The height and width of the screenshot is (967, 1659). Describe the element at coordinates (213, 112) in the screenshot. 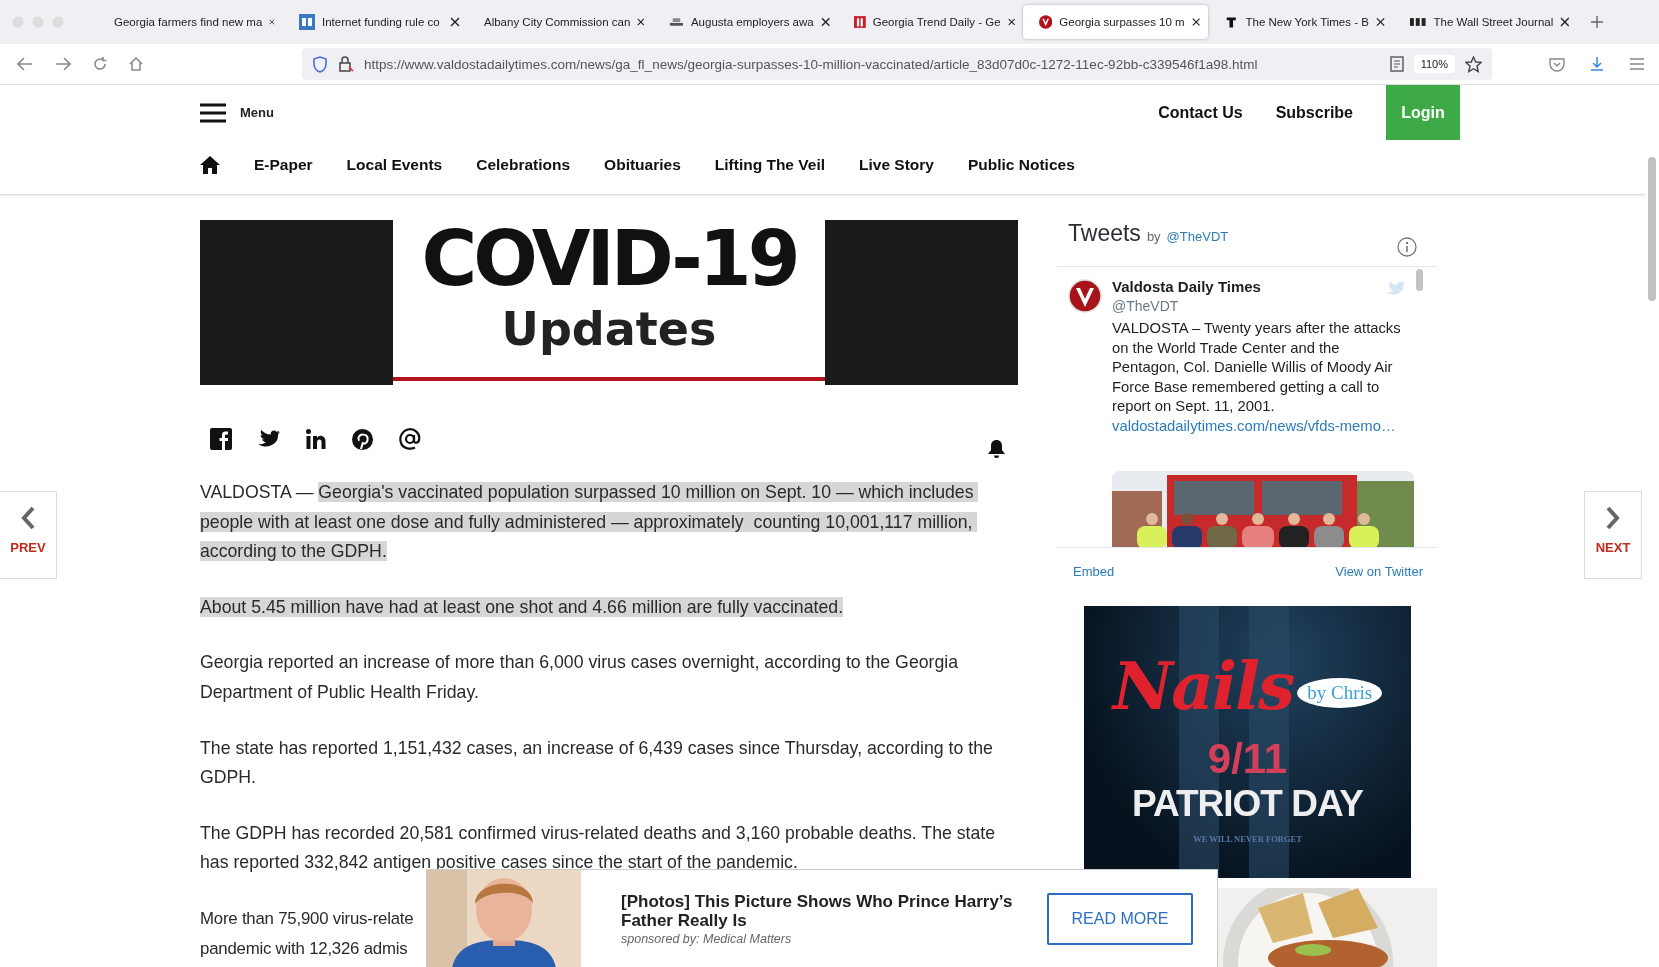

I see `menu-icon` at that location.